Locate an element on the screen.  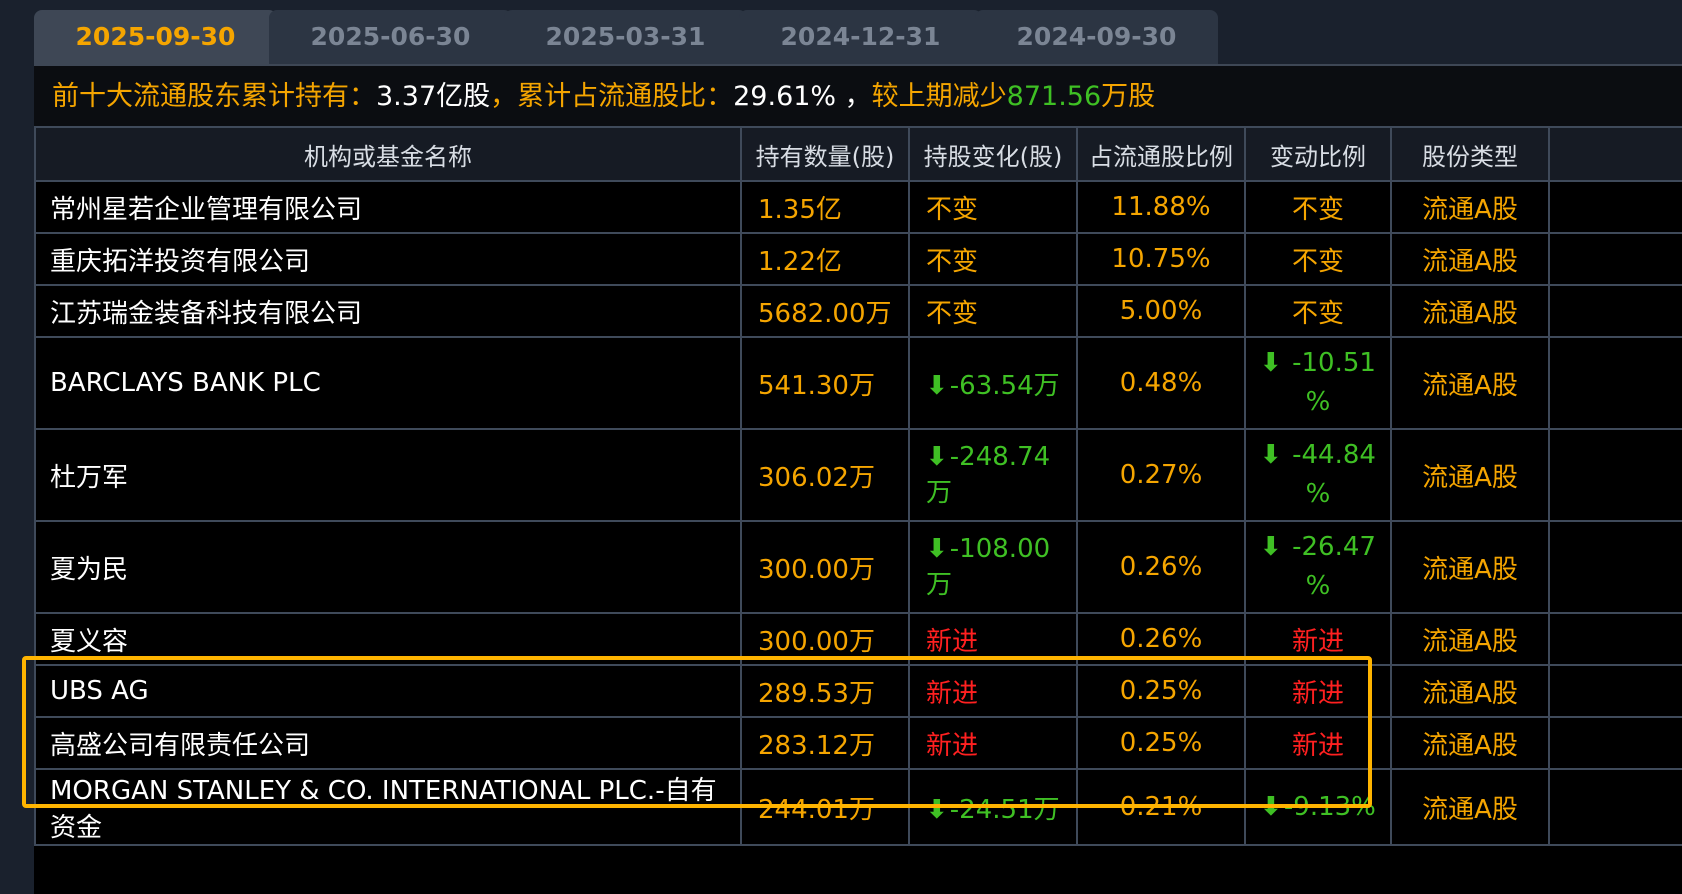
float-ratio: 10.75% is located at coordinates (1161, 259).